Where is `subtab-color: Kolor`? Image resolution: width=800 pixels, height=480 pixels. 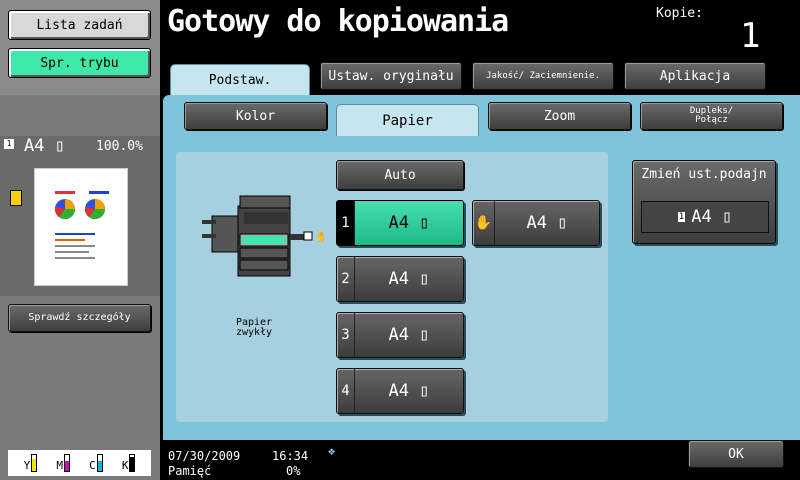
subtab-color: Kolor is located at coordinates (255, 116).